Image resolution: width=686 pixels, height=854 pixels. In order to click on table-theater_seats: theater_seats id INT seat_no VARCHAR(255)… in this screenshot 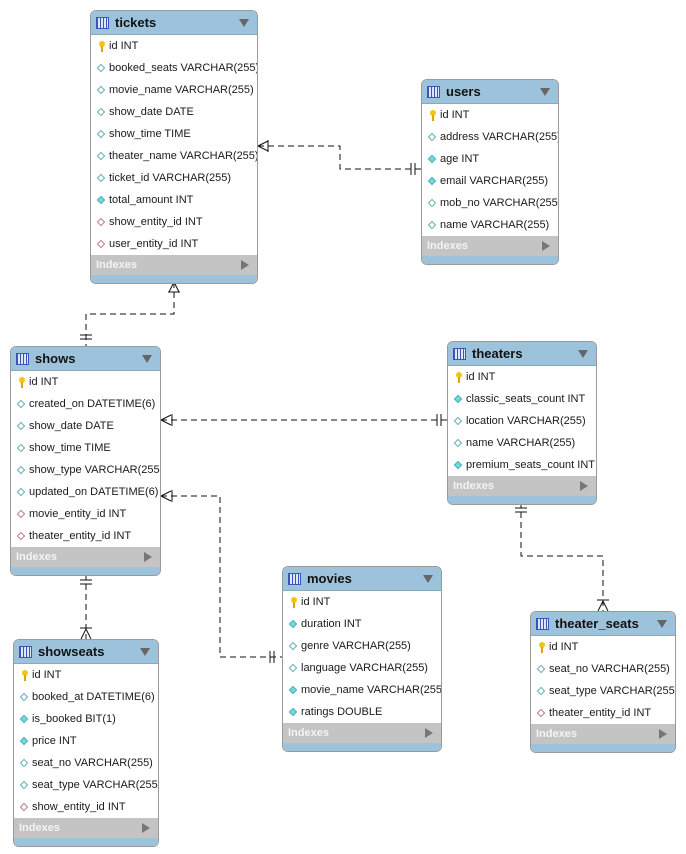, I will do `click(603, 682)`.